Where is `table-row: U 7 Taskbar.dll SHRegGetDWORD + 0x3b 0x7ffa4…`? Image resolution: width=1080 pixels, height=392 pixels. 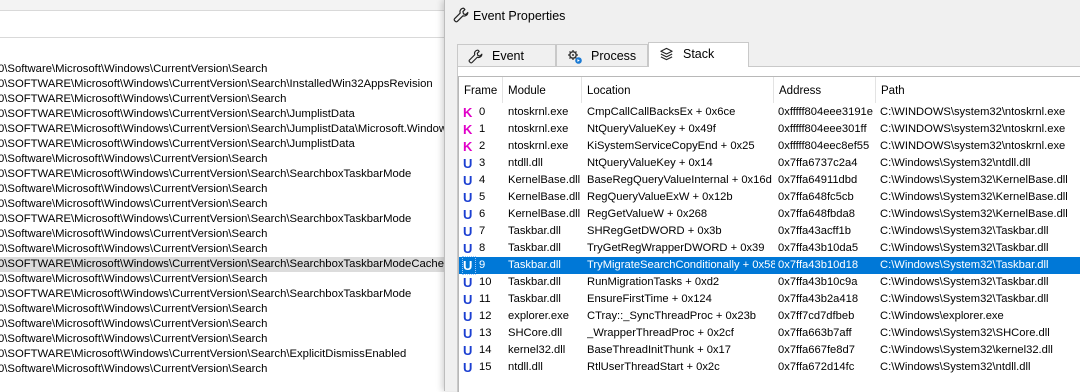 table-row: U 7 Taskbar.dll SHRegGetDWORD + 0x3b 0x7ffa4… is located at coordinates (769, 231).